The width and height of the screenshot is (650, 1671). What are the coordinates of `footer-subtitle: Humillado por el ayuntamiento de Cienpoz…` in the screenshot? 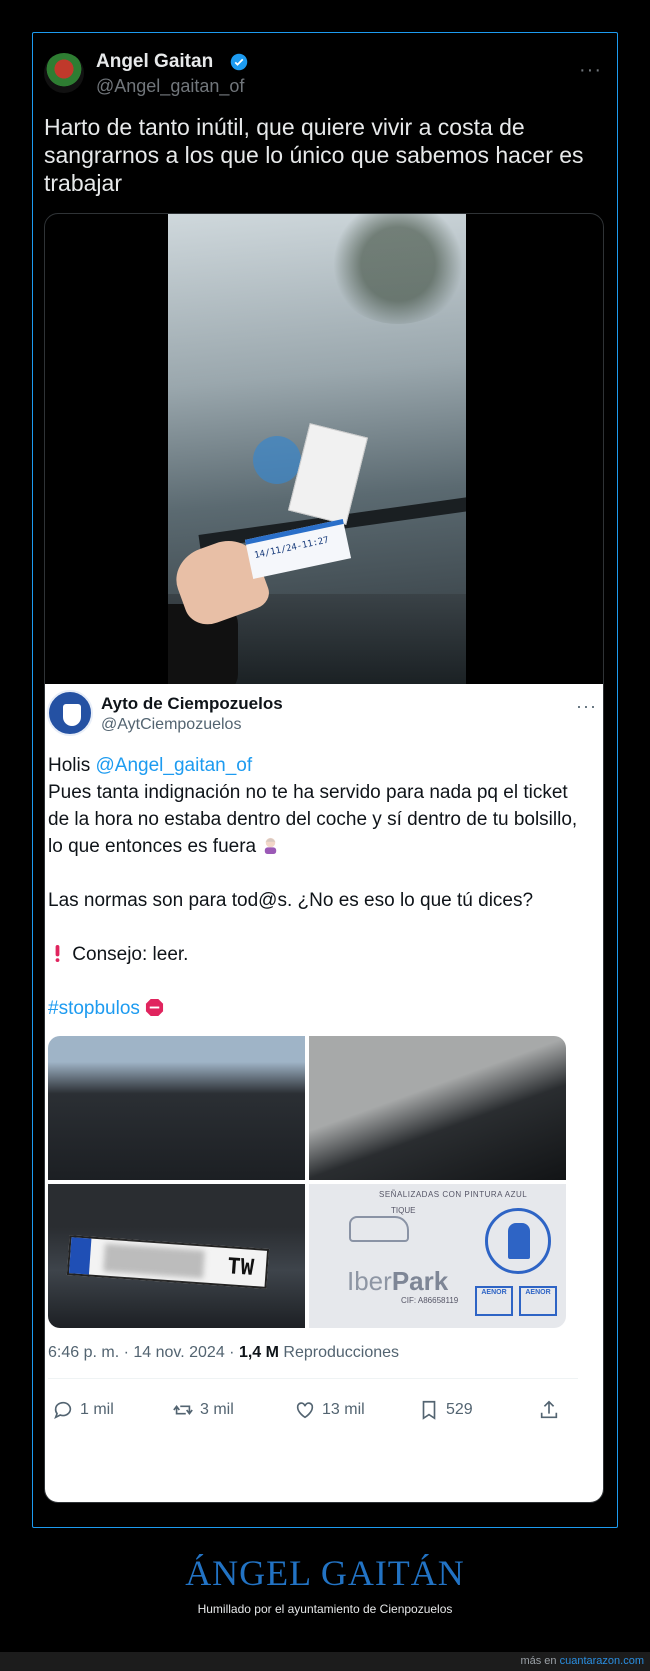 It's located at (325, 1609).